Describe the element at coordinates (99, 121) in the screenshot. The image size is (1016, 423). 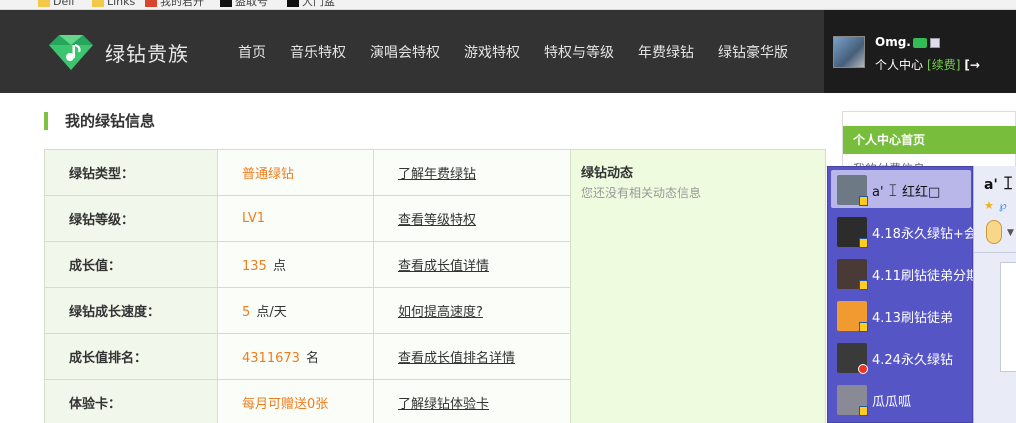
I see `section-title: 我的绿钻信息` at that location.